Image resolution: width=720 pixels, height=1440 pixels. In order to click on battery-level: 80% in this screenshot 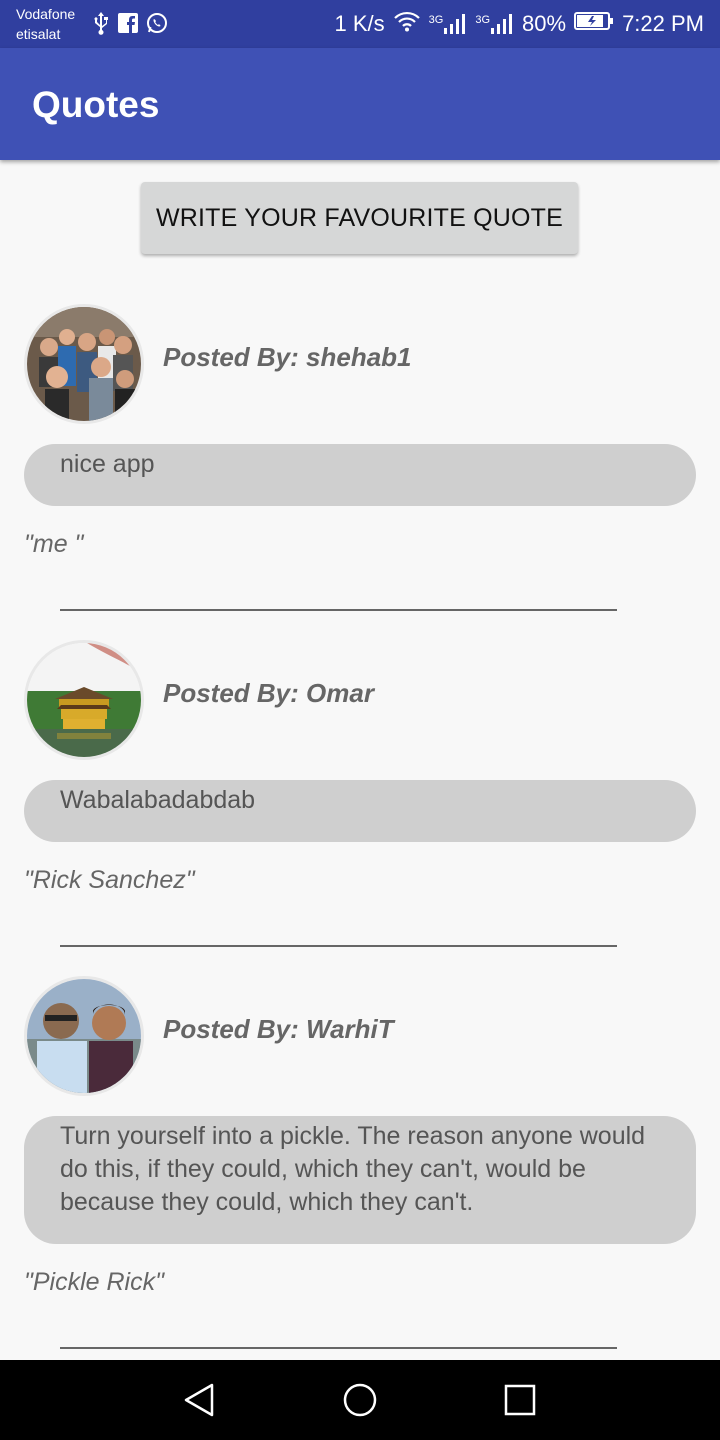, I will do `click(544, 23)`.